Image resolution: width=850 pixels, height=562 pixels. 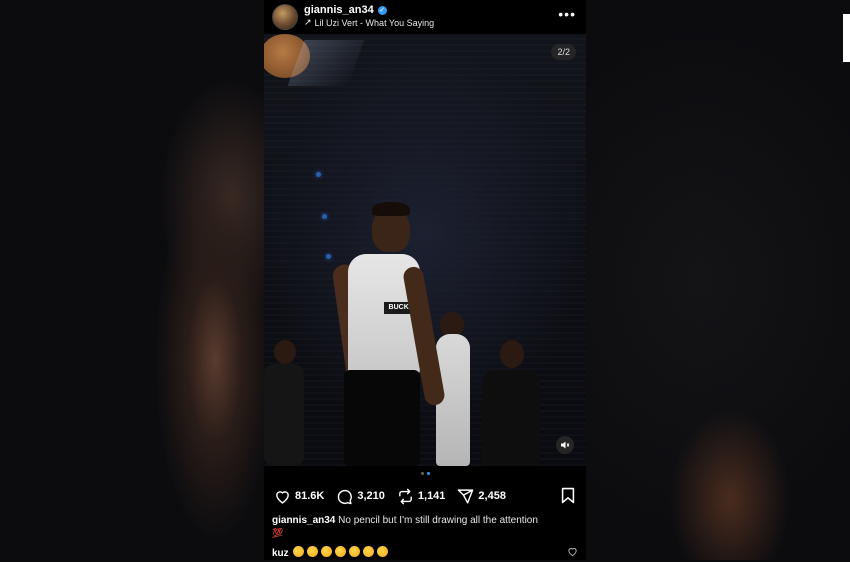 I want to click on carousel-dots, so click(x=425, y=473).